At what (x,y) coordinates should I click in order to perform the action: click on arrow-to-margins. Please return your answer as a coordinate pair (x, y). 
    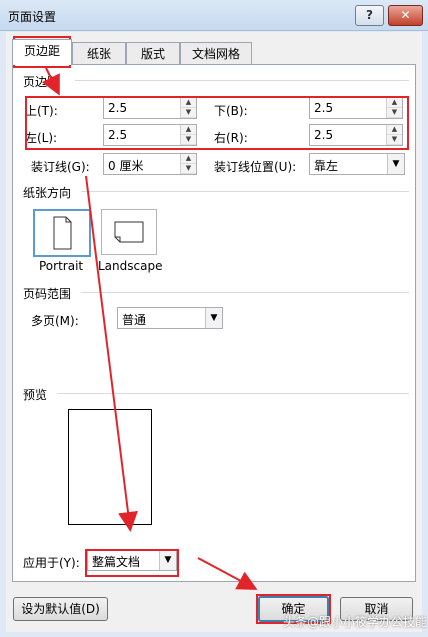
    Looking at the image, I should click on (50, 81).